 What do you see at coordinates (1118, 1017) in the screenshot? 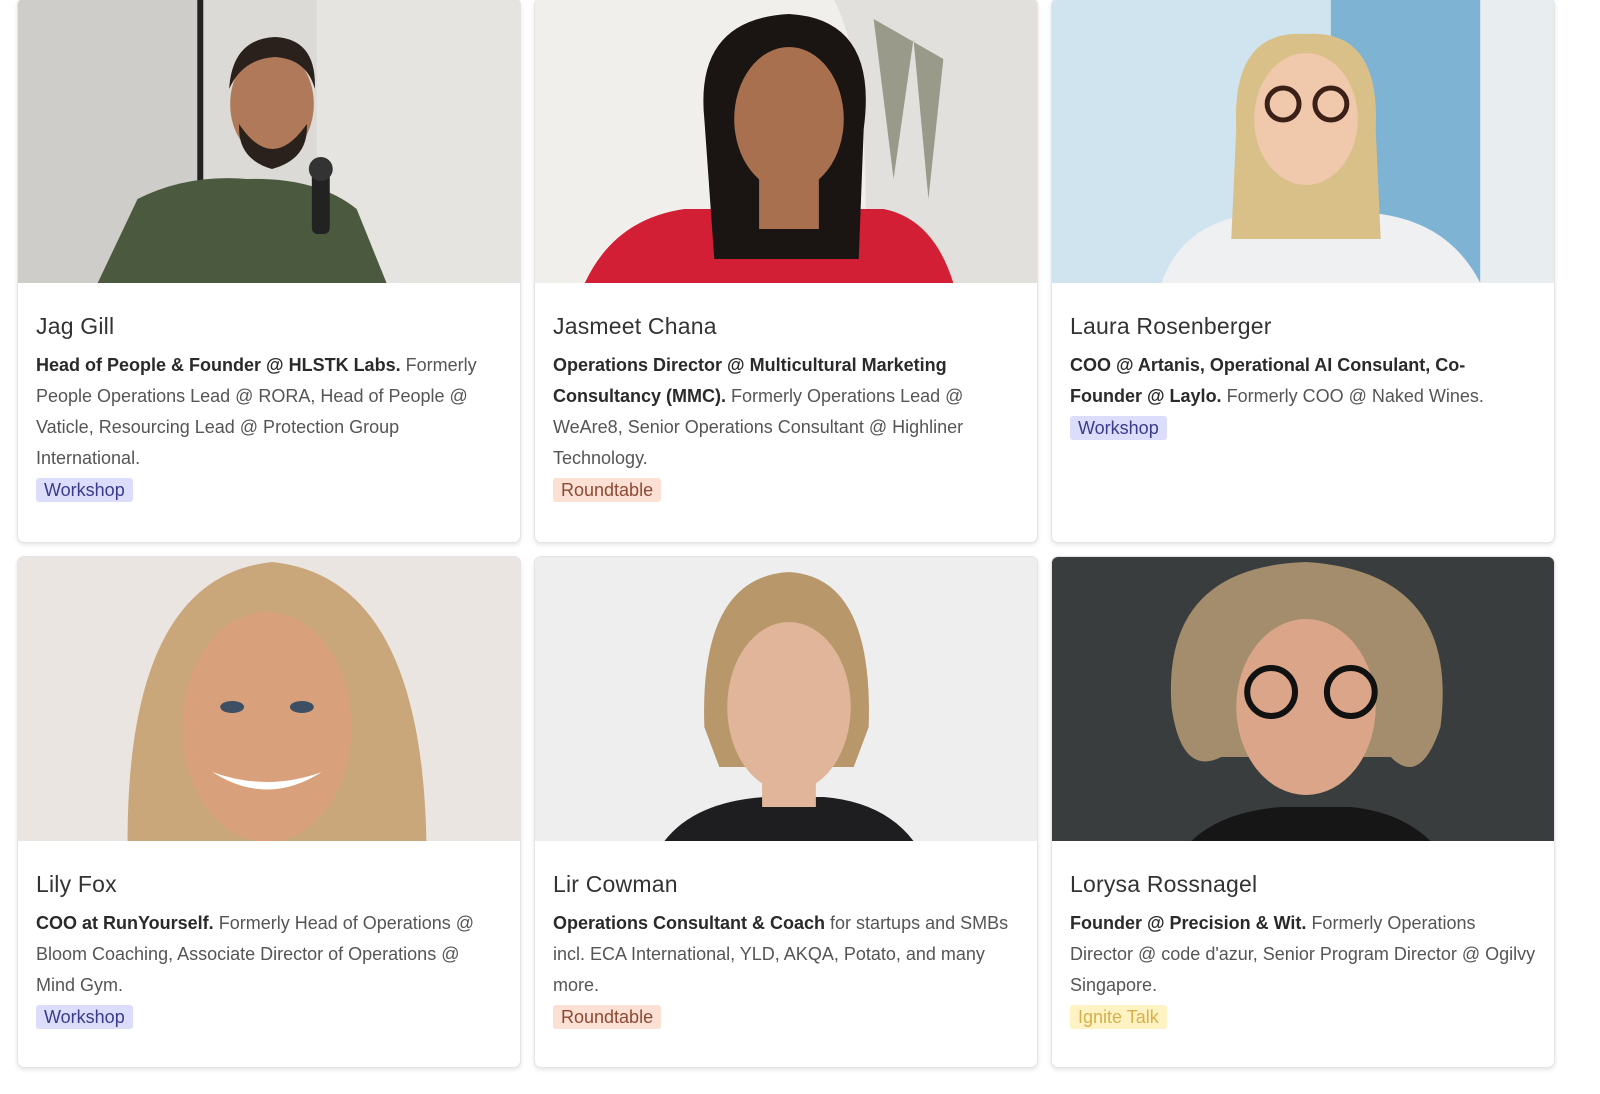
I see `session-type-badge: Ignite Talk` at bounding box center [1118, 1017].